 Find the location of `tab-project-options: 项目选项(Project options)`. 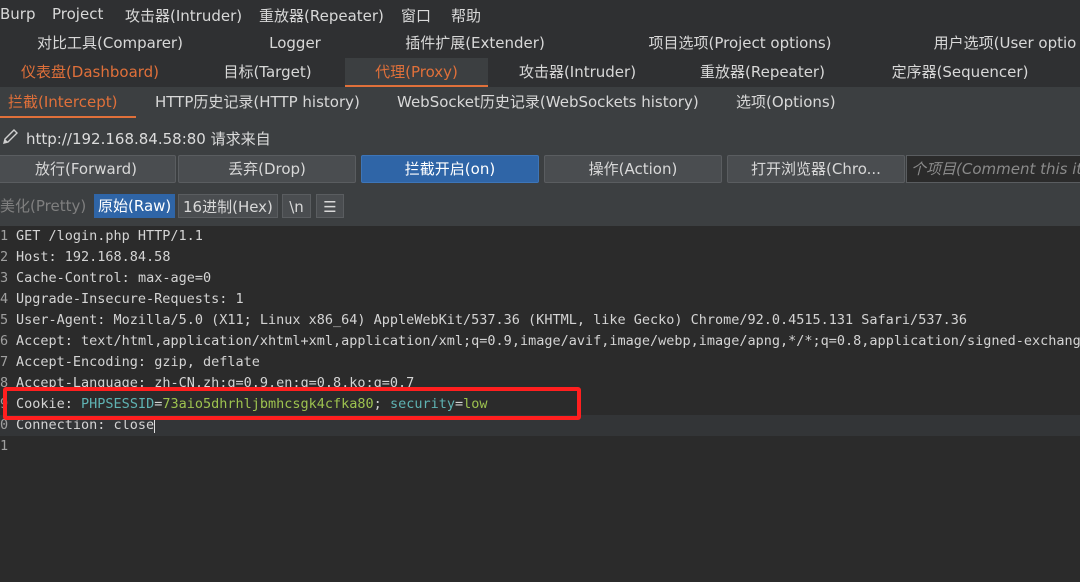

tab-project-options: 项目选项(Project options) is located at coordinates (740, 43).